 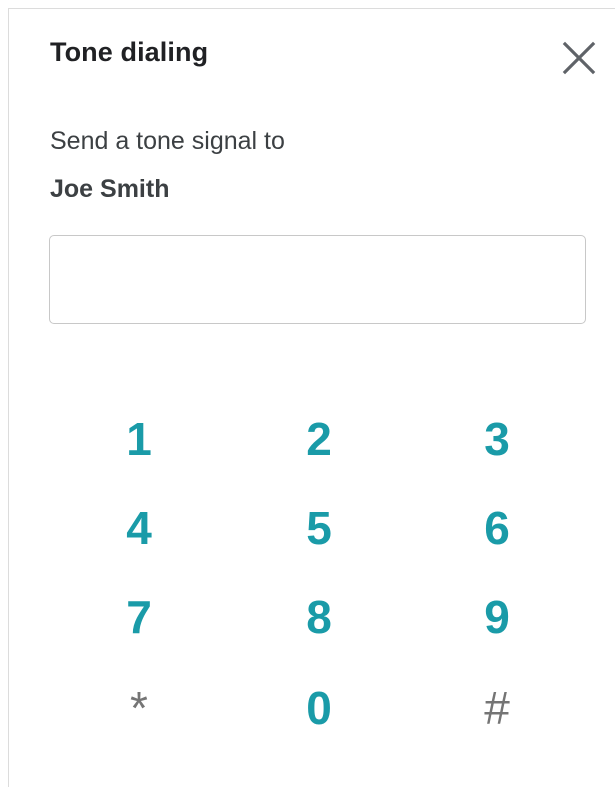 I want to click on close-icon, so click(x=579, y=58).